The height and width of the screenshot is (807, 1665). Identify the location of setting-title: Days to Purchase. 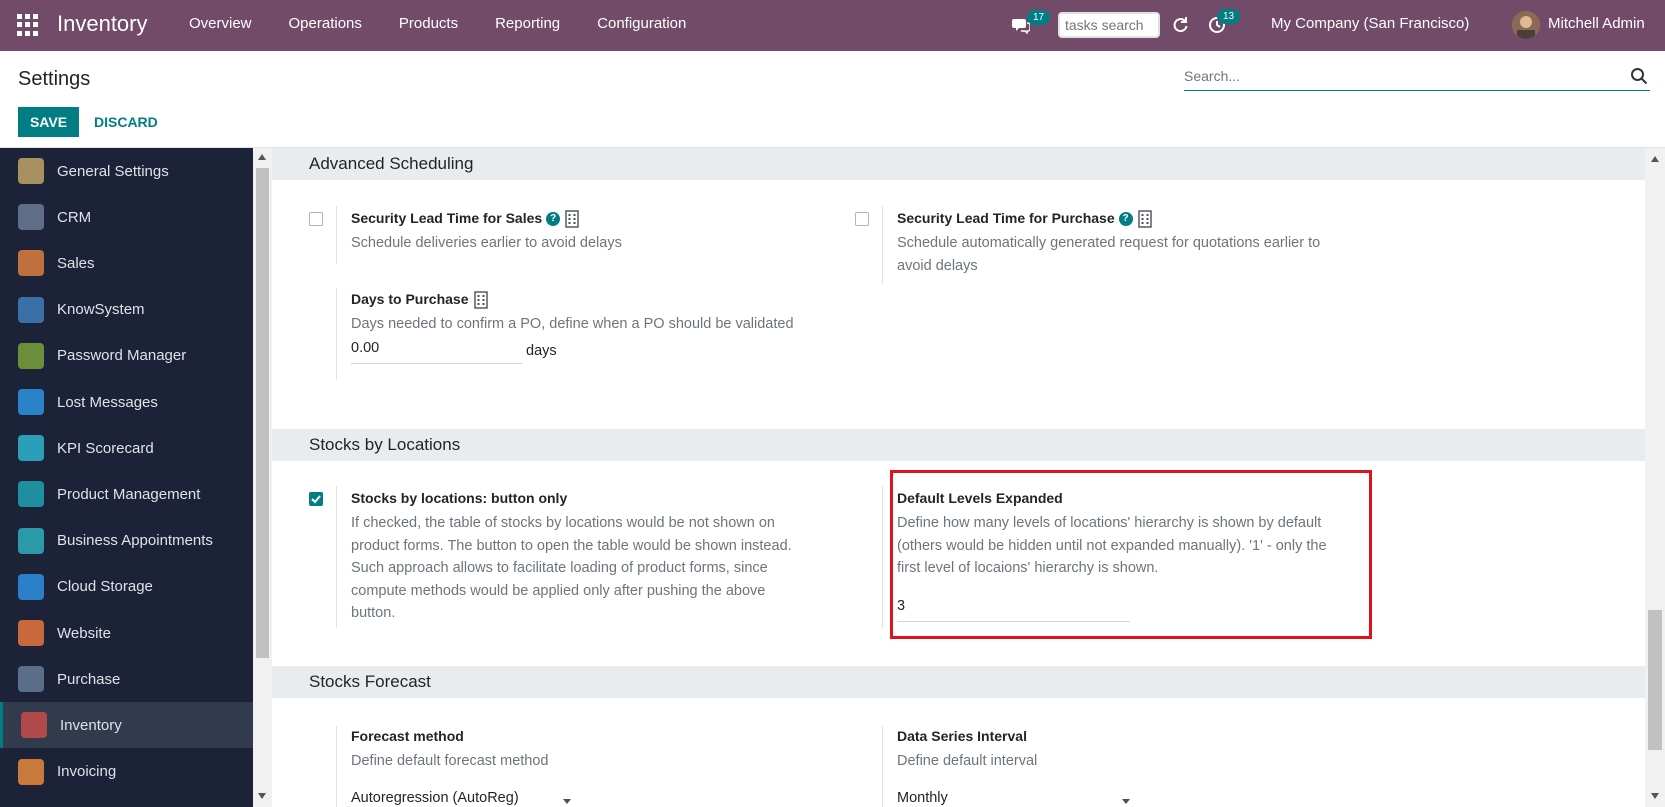
(419, 300).